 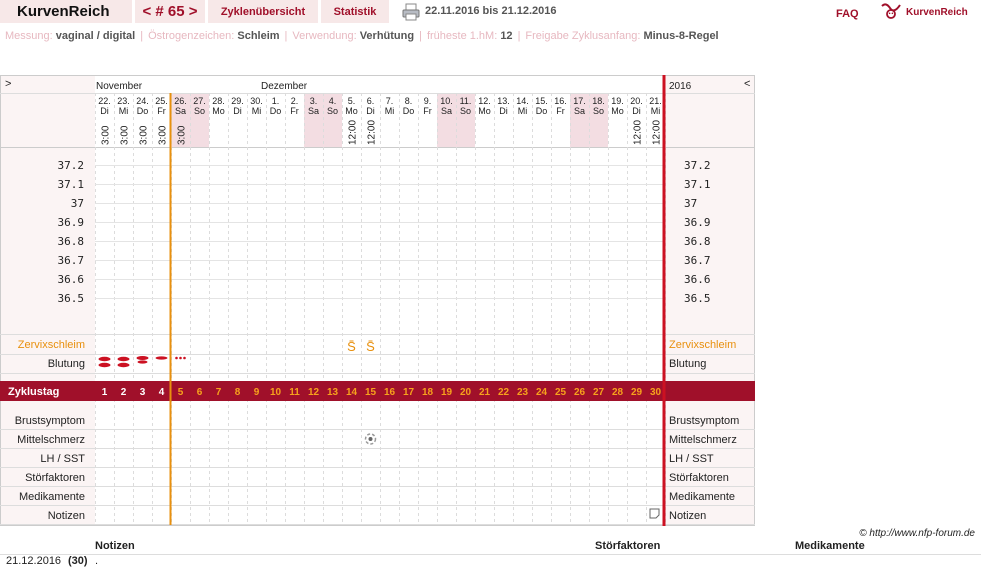 I want to click on date-range: 22.11.2016 bis 21.12.2016, so click(x=491, y=11).